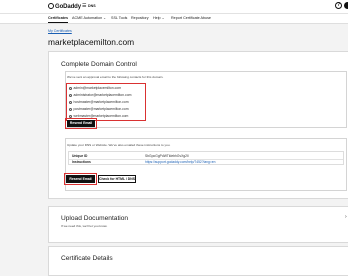  What do you see at coordinates (346, 217) in the screenshot?
I see `chevron-right-icon: ›` at bounding box center [346, 217].